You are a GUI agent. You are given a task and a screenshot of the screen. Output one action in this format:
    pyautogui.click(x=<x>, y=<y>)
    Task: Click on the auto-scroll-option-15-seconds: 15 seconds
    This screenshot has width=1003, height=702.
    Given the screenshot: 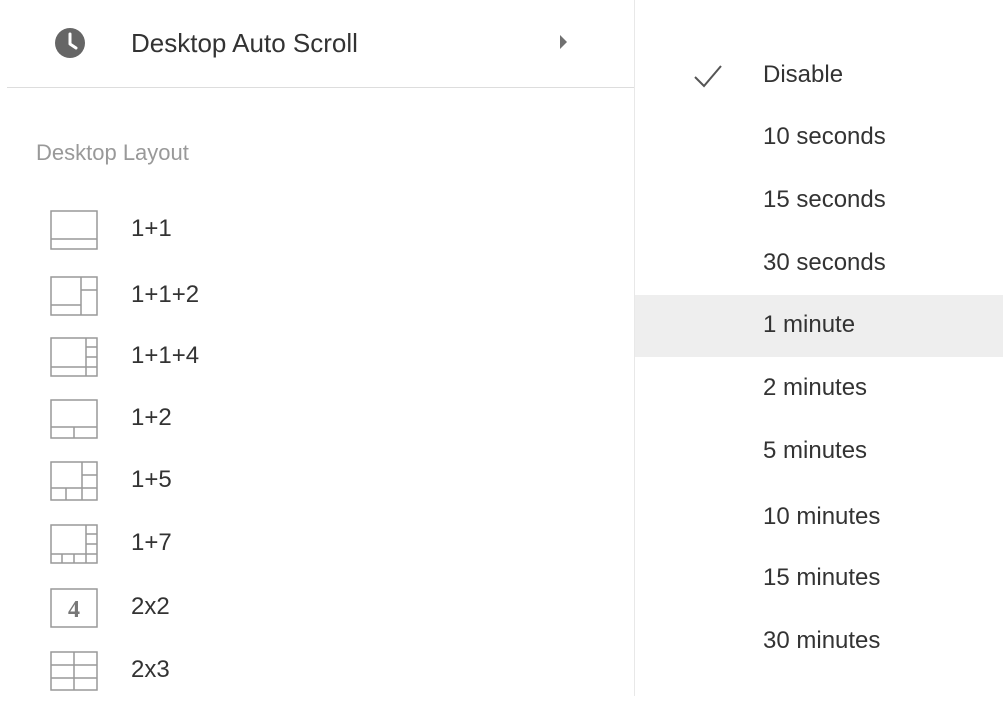 What is the action you would take?
    pyautogui.click(x=819, y=201)
    